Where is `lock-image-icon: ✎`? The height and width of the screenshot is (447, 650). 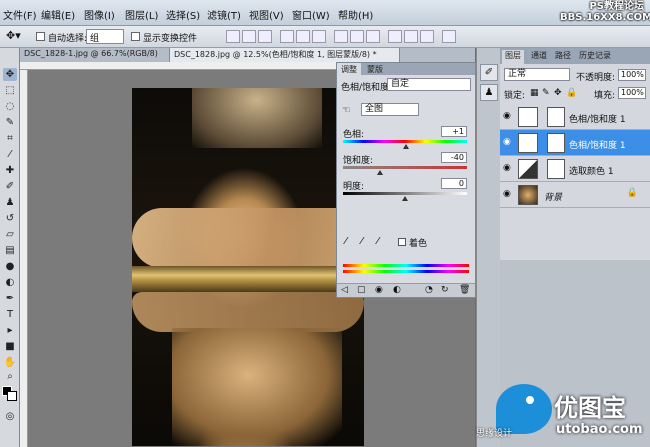
lock-image-icon: ✎ is located at coordinates (546, 93).